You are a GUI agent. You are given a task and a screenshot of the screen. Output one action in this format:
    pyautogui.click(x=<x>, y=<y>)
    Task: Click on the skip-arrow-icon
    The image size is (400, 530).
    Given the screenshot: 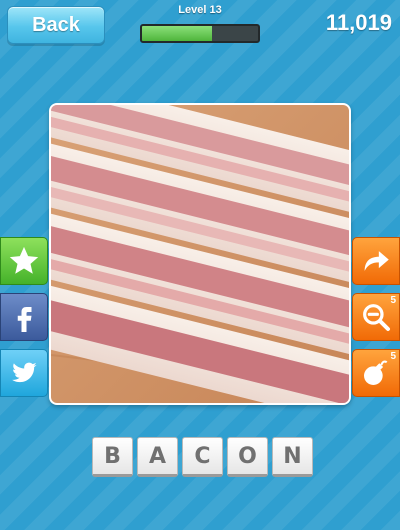 What is the action you would take?
    pyautogui.click(x=376, y=261)
    